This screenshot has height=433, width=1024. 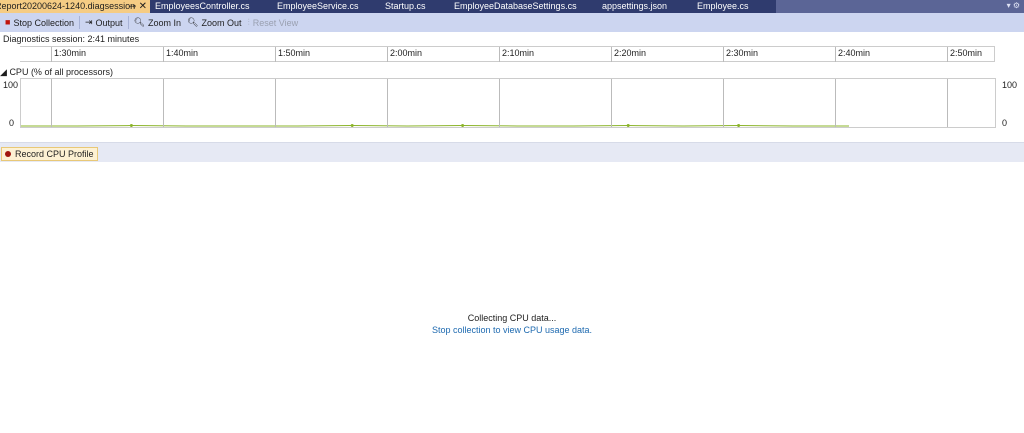 I want to click on label: Zoom In, so click(x=165, y=22).